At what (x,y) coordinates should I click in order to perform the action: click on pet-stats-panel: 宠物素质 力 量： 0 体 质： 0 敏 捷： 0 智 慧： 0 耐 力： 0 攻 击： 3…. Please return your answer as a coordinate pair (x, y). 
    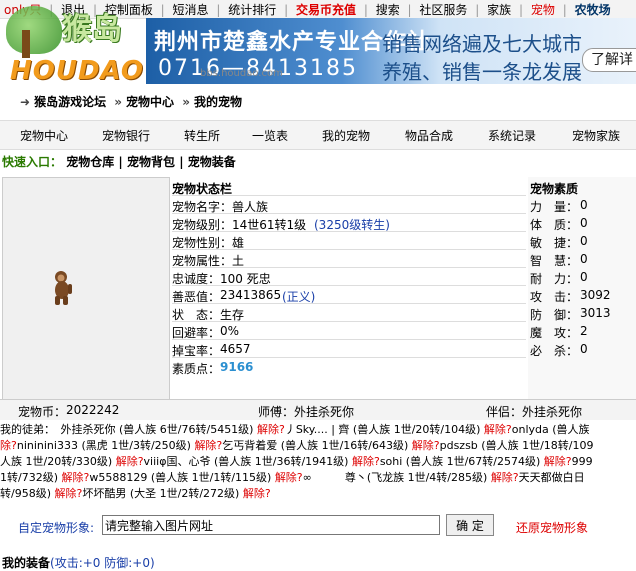
    Looking at the image, I should click on (582, 288).